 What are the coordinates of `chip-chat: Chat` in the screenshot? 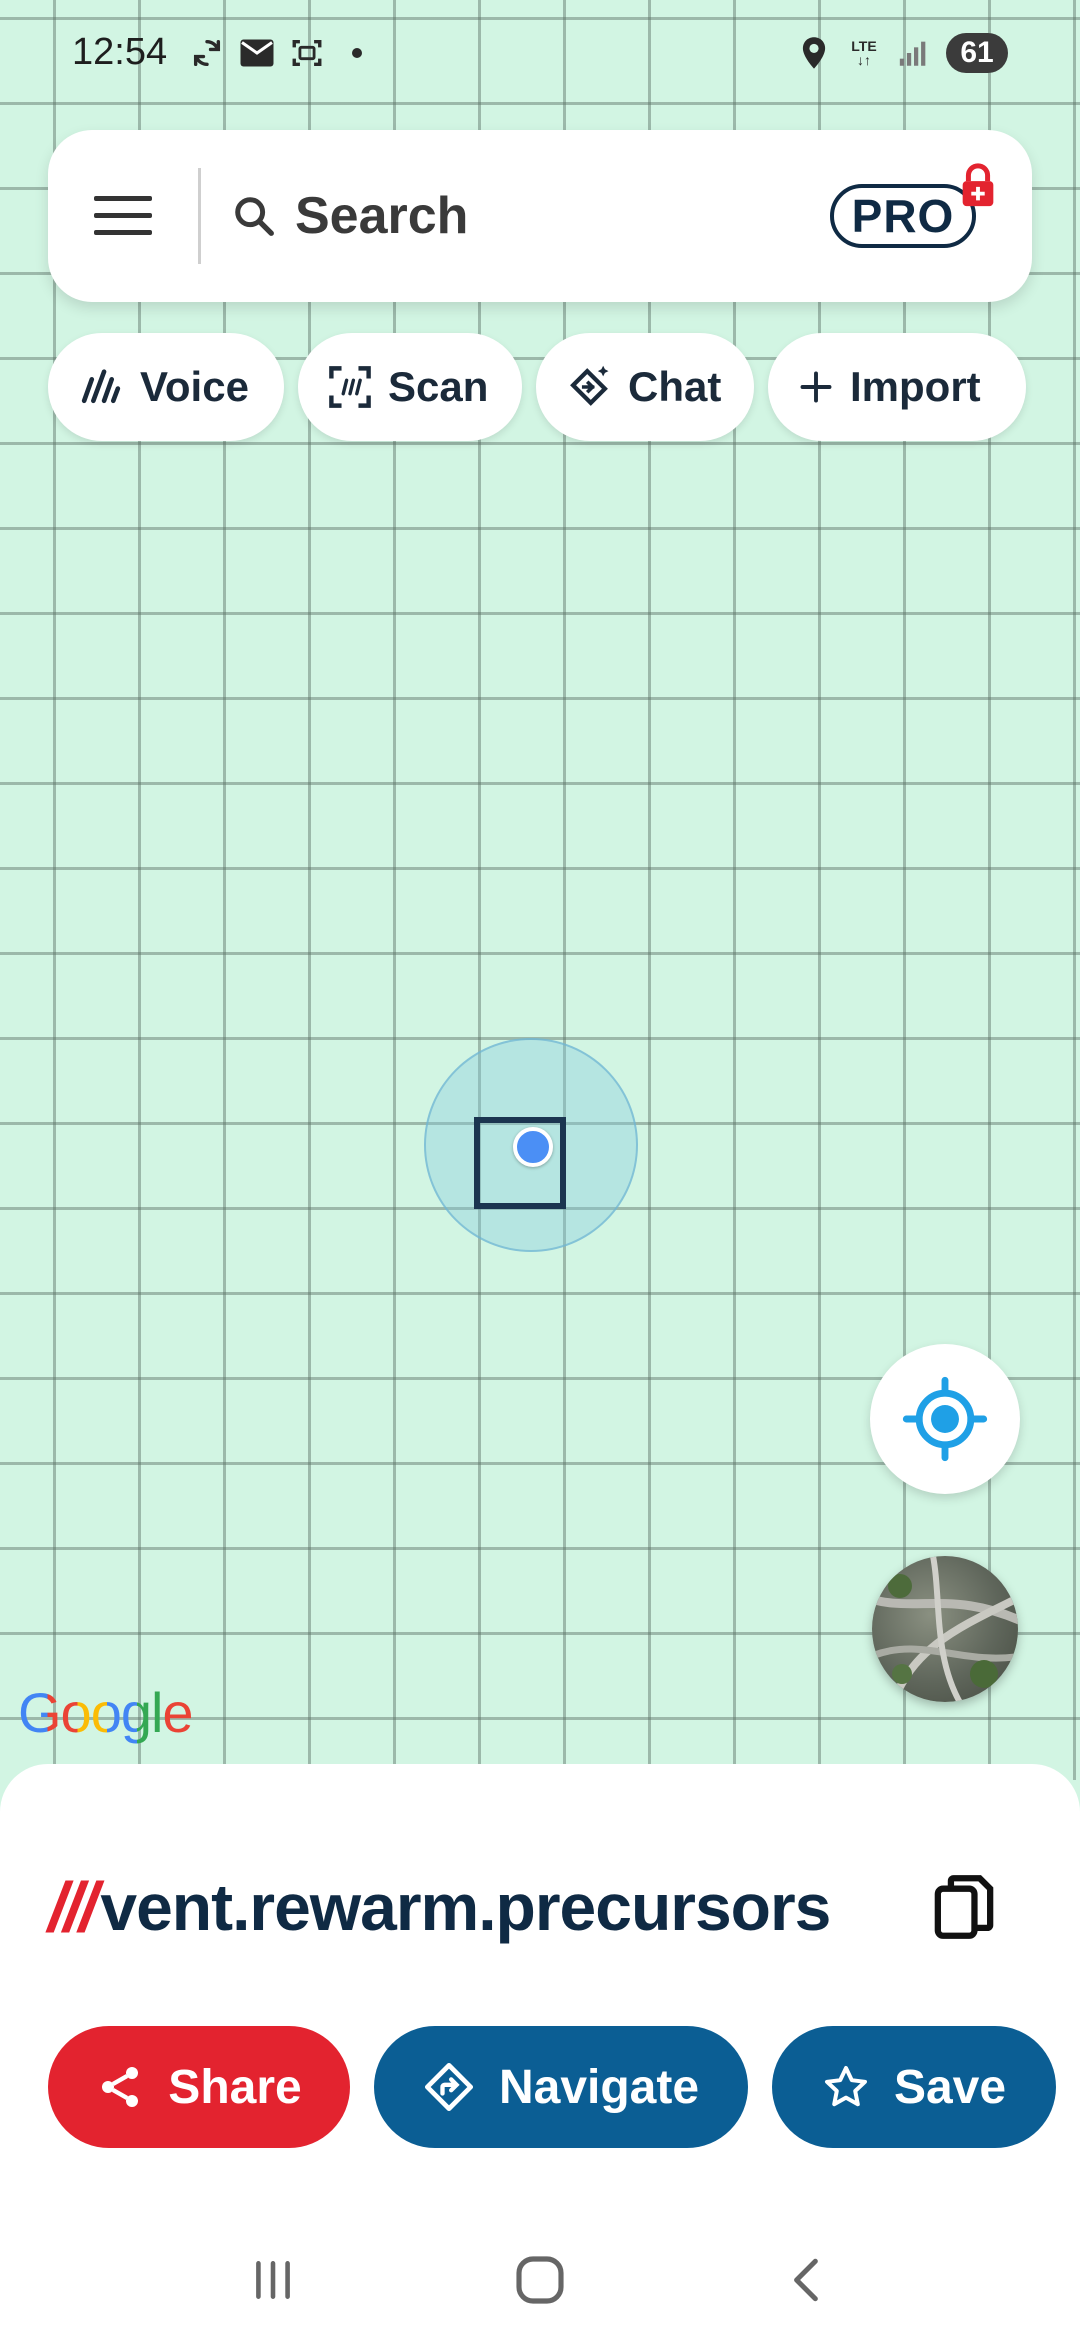 It's located at (645, 387).